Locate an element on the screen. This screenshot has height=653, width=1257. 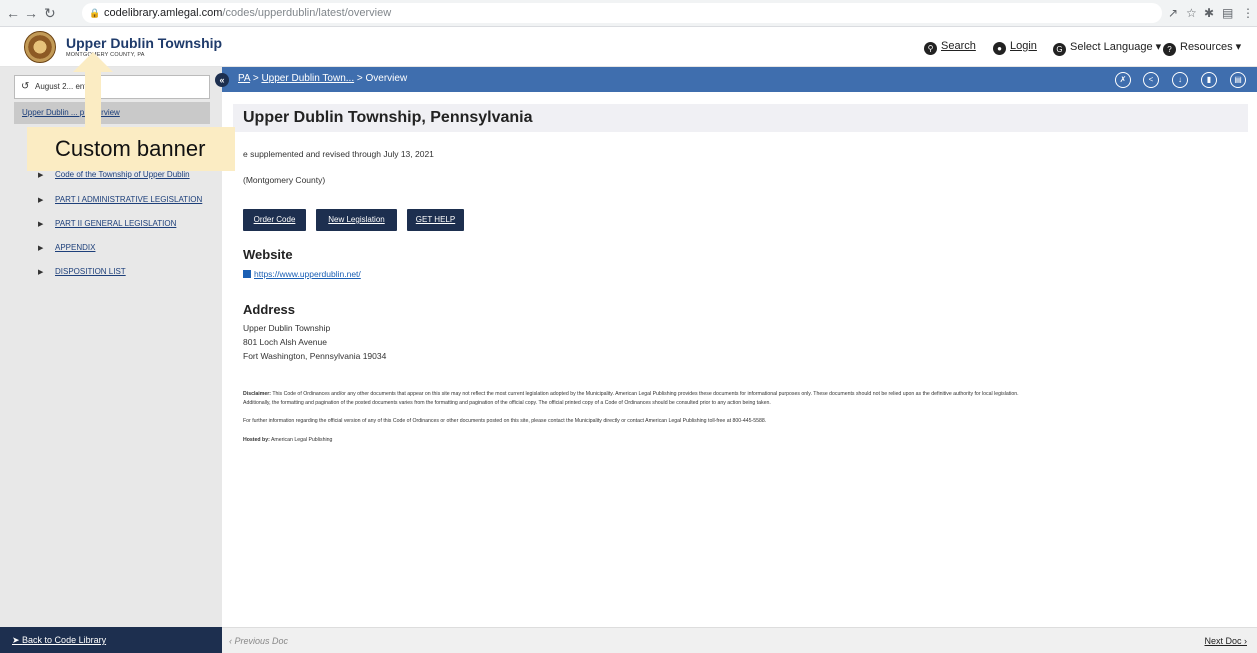
website-heading: Website is located at coordinates (268, 254).